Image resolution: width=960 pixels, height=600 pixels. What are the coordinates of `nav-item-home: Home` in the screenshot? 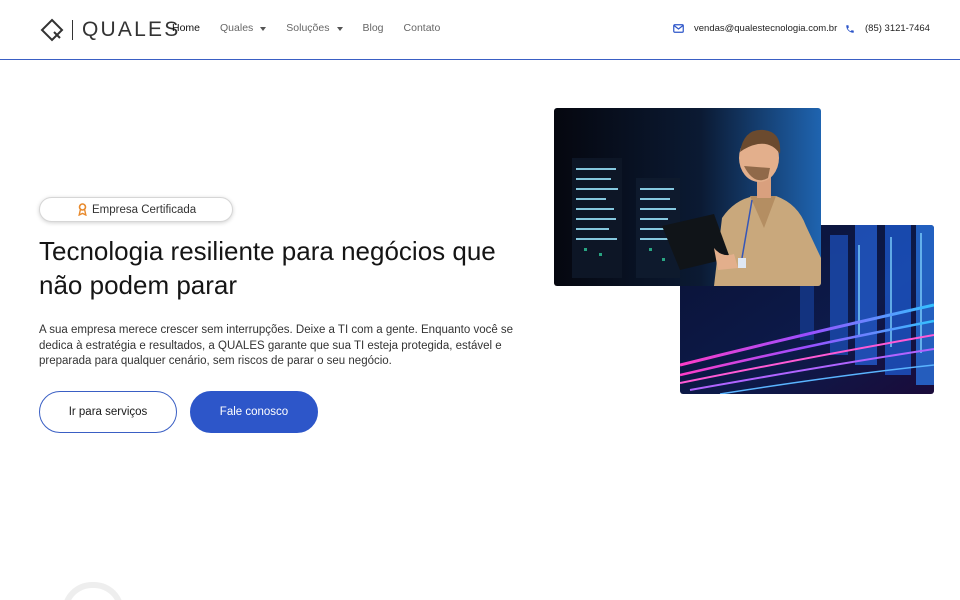 It's located at (186, 28).